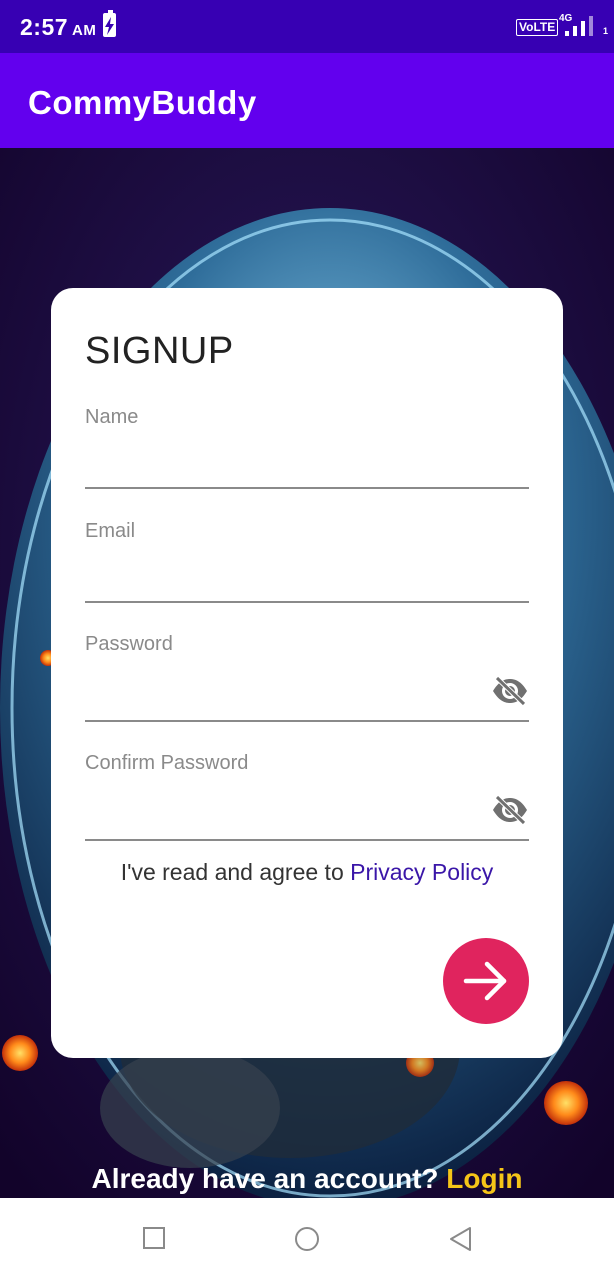  What do you see at coordinates (142, 102) in the screenshot?
I see `app-title: CommyBuddy` at bounding box center [142, 102].